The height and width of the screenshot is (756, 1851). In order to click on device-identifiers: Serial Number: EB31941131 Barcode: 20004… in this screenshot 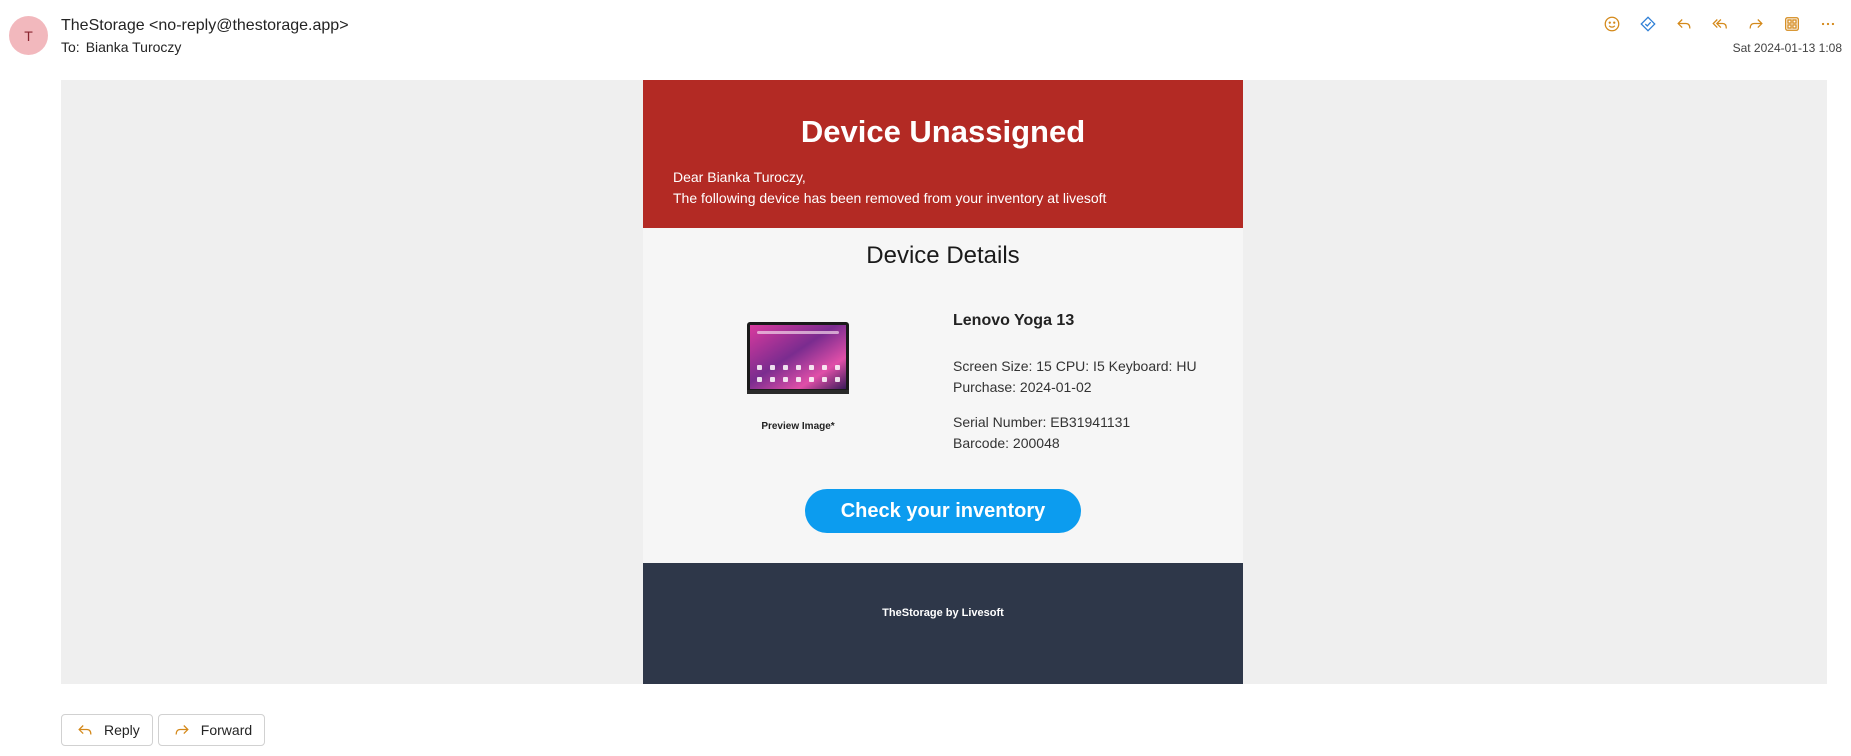, I will do `click(1041, 433)`.